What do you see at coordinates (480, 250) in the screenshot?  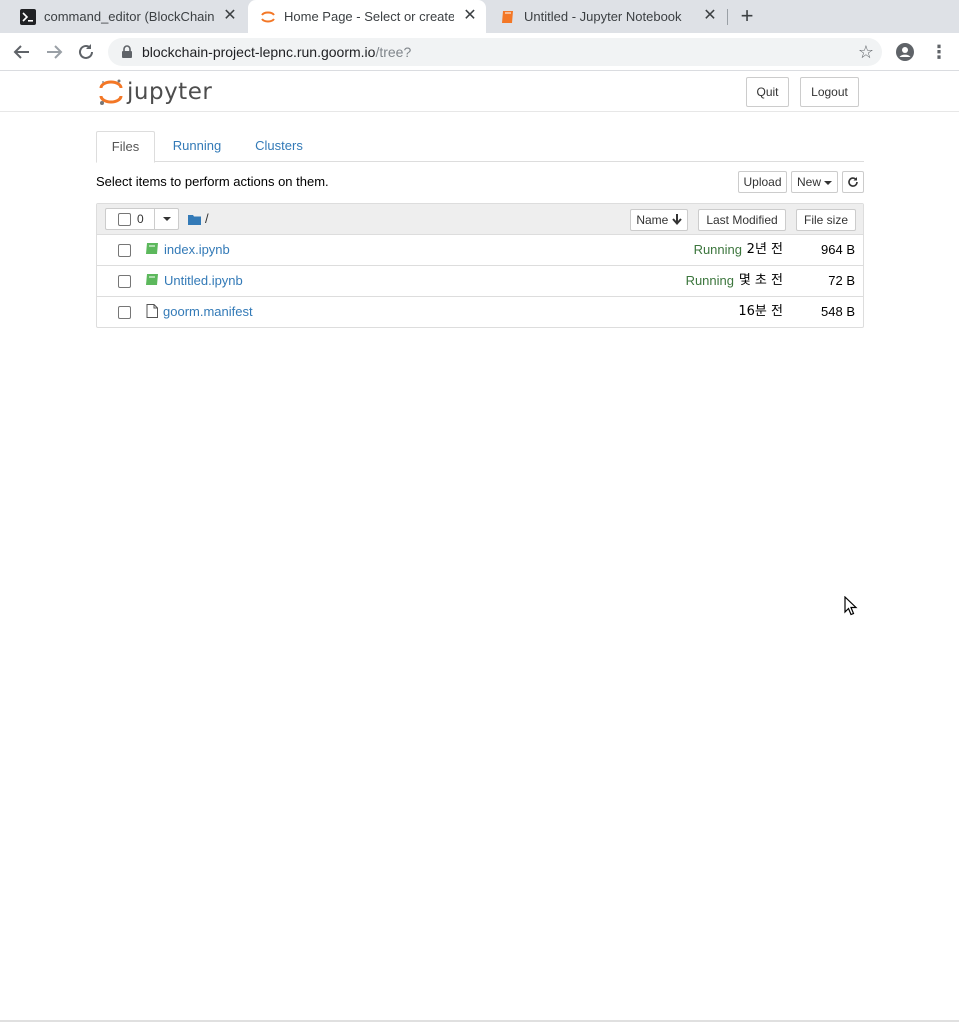 I see `file-row: index.ipynb Running 2년 전 964 B` at bounding box center [480, 250].